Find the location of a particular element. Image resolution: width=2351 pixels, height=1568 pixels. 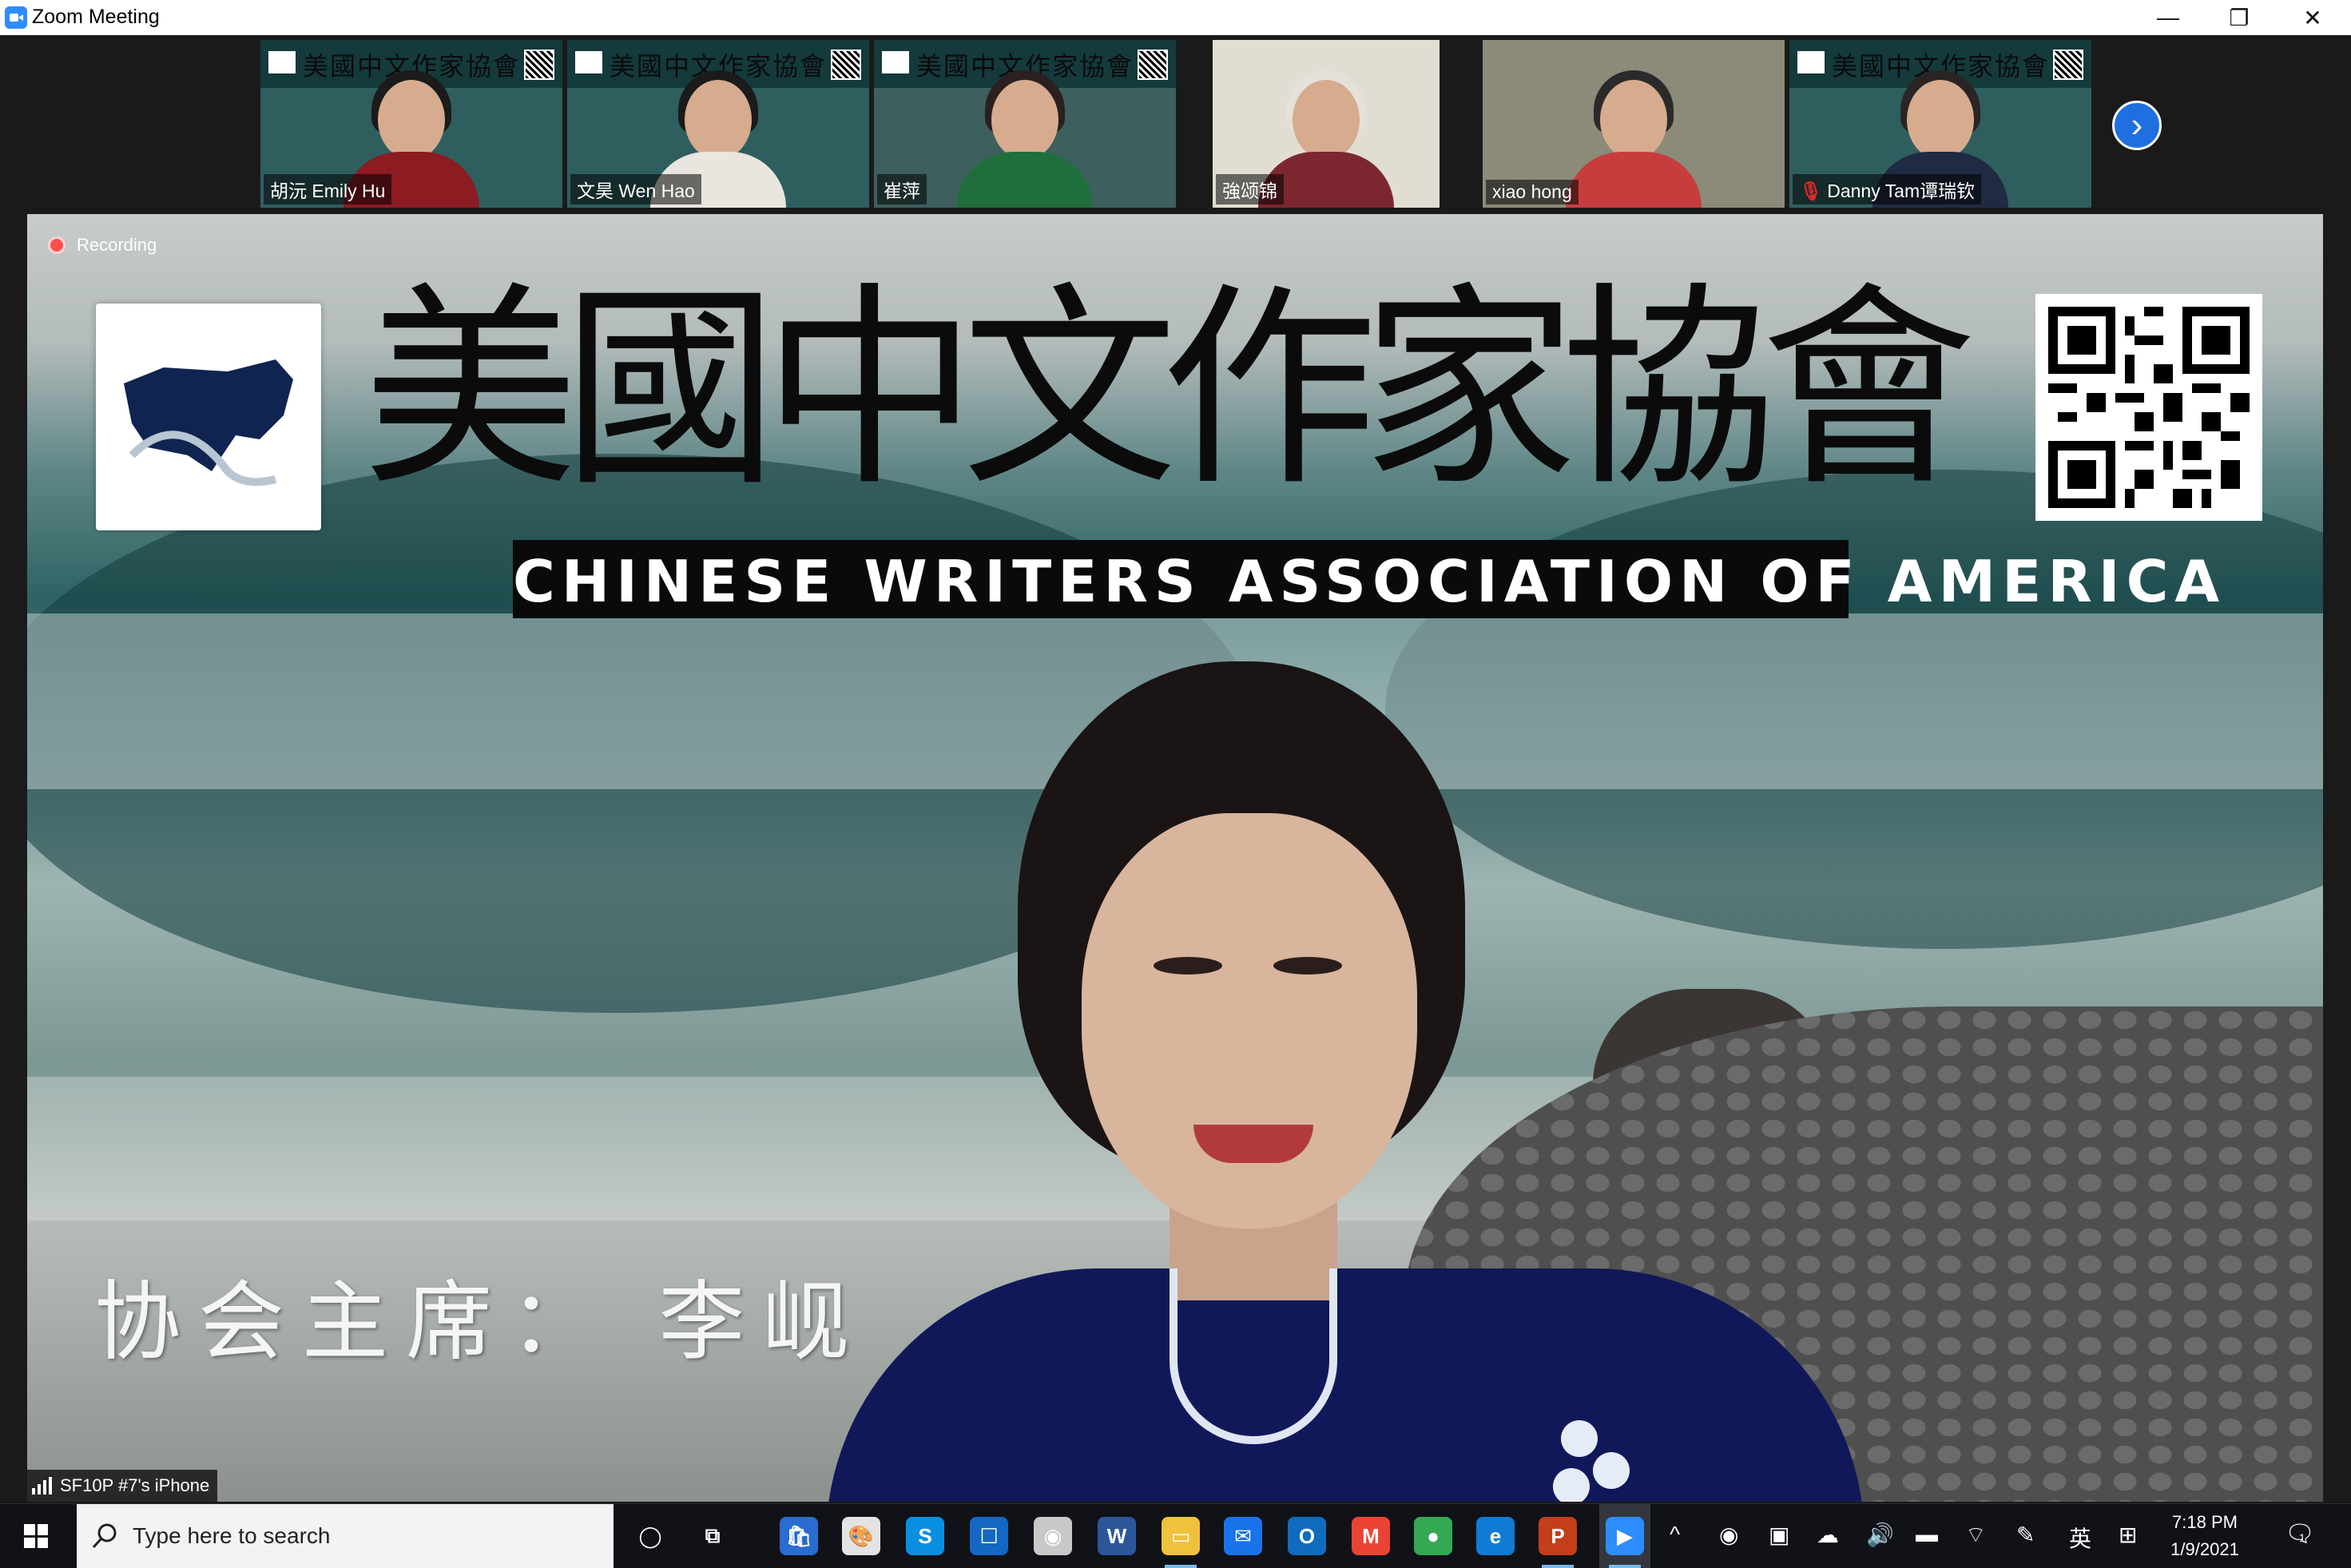

search-placeholder: Type here to search is located at coordinates (232, 1535).